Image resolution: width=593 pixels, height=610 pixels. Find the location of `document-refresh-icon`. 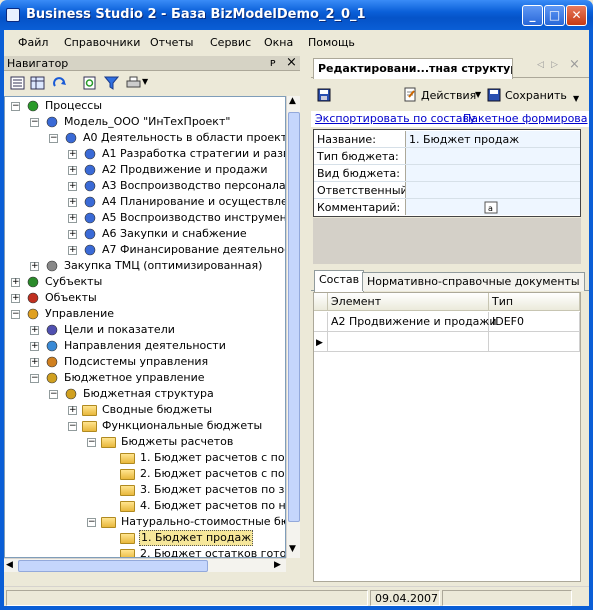

document-refresh-icon is located at coordinates (89, 83).